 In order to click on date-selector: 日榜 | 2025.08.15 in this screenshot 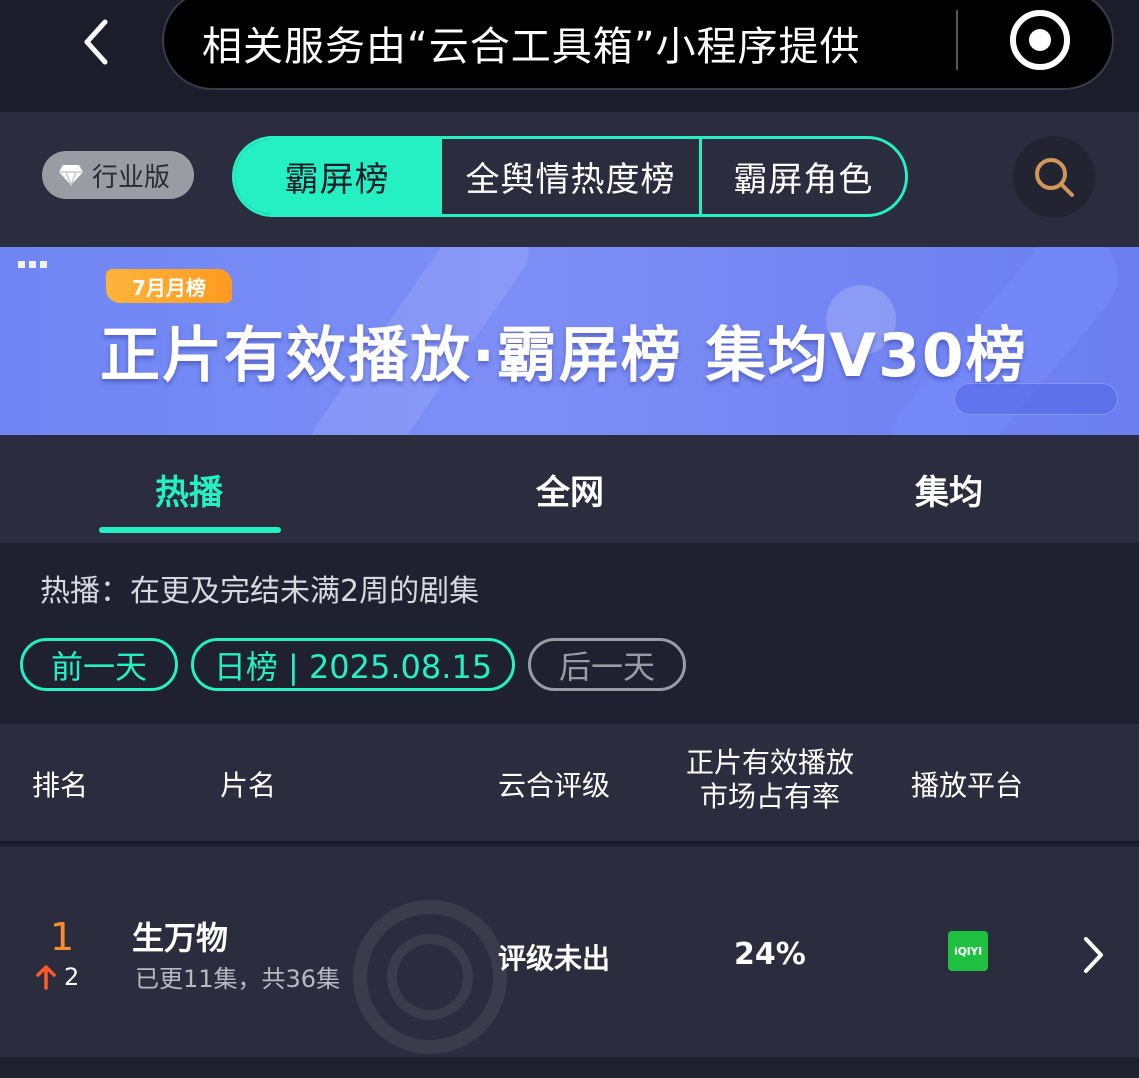, I will do `click(353, 664)`.